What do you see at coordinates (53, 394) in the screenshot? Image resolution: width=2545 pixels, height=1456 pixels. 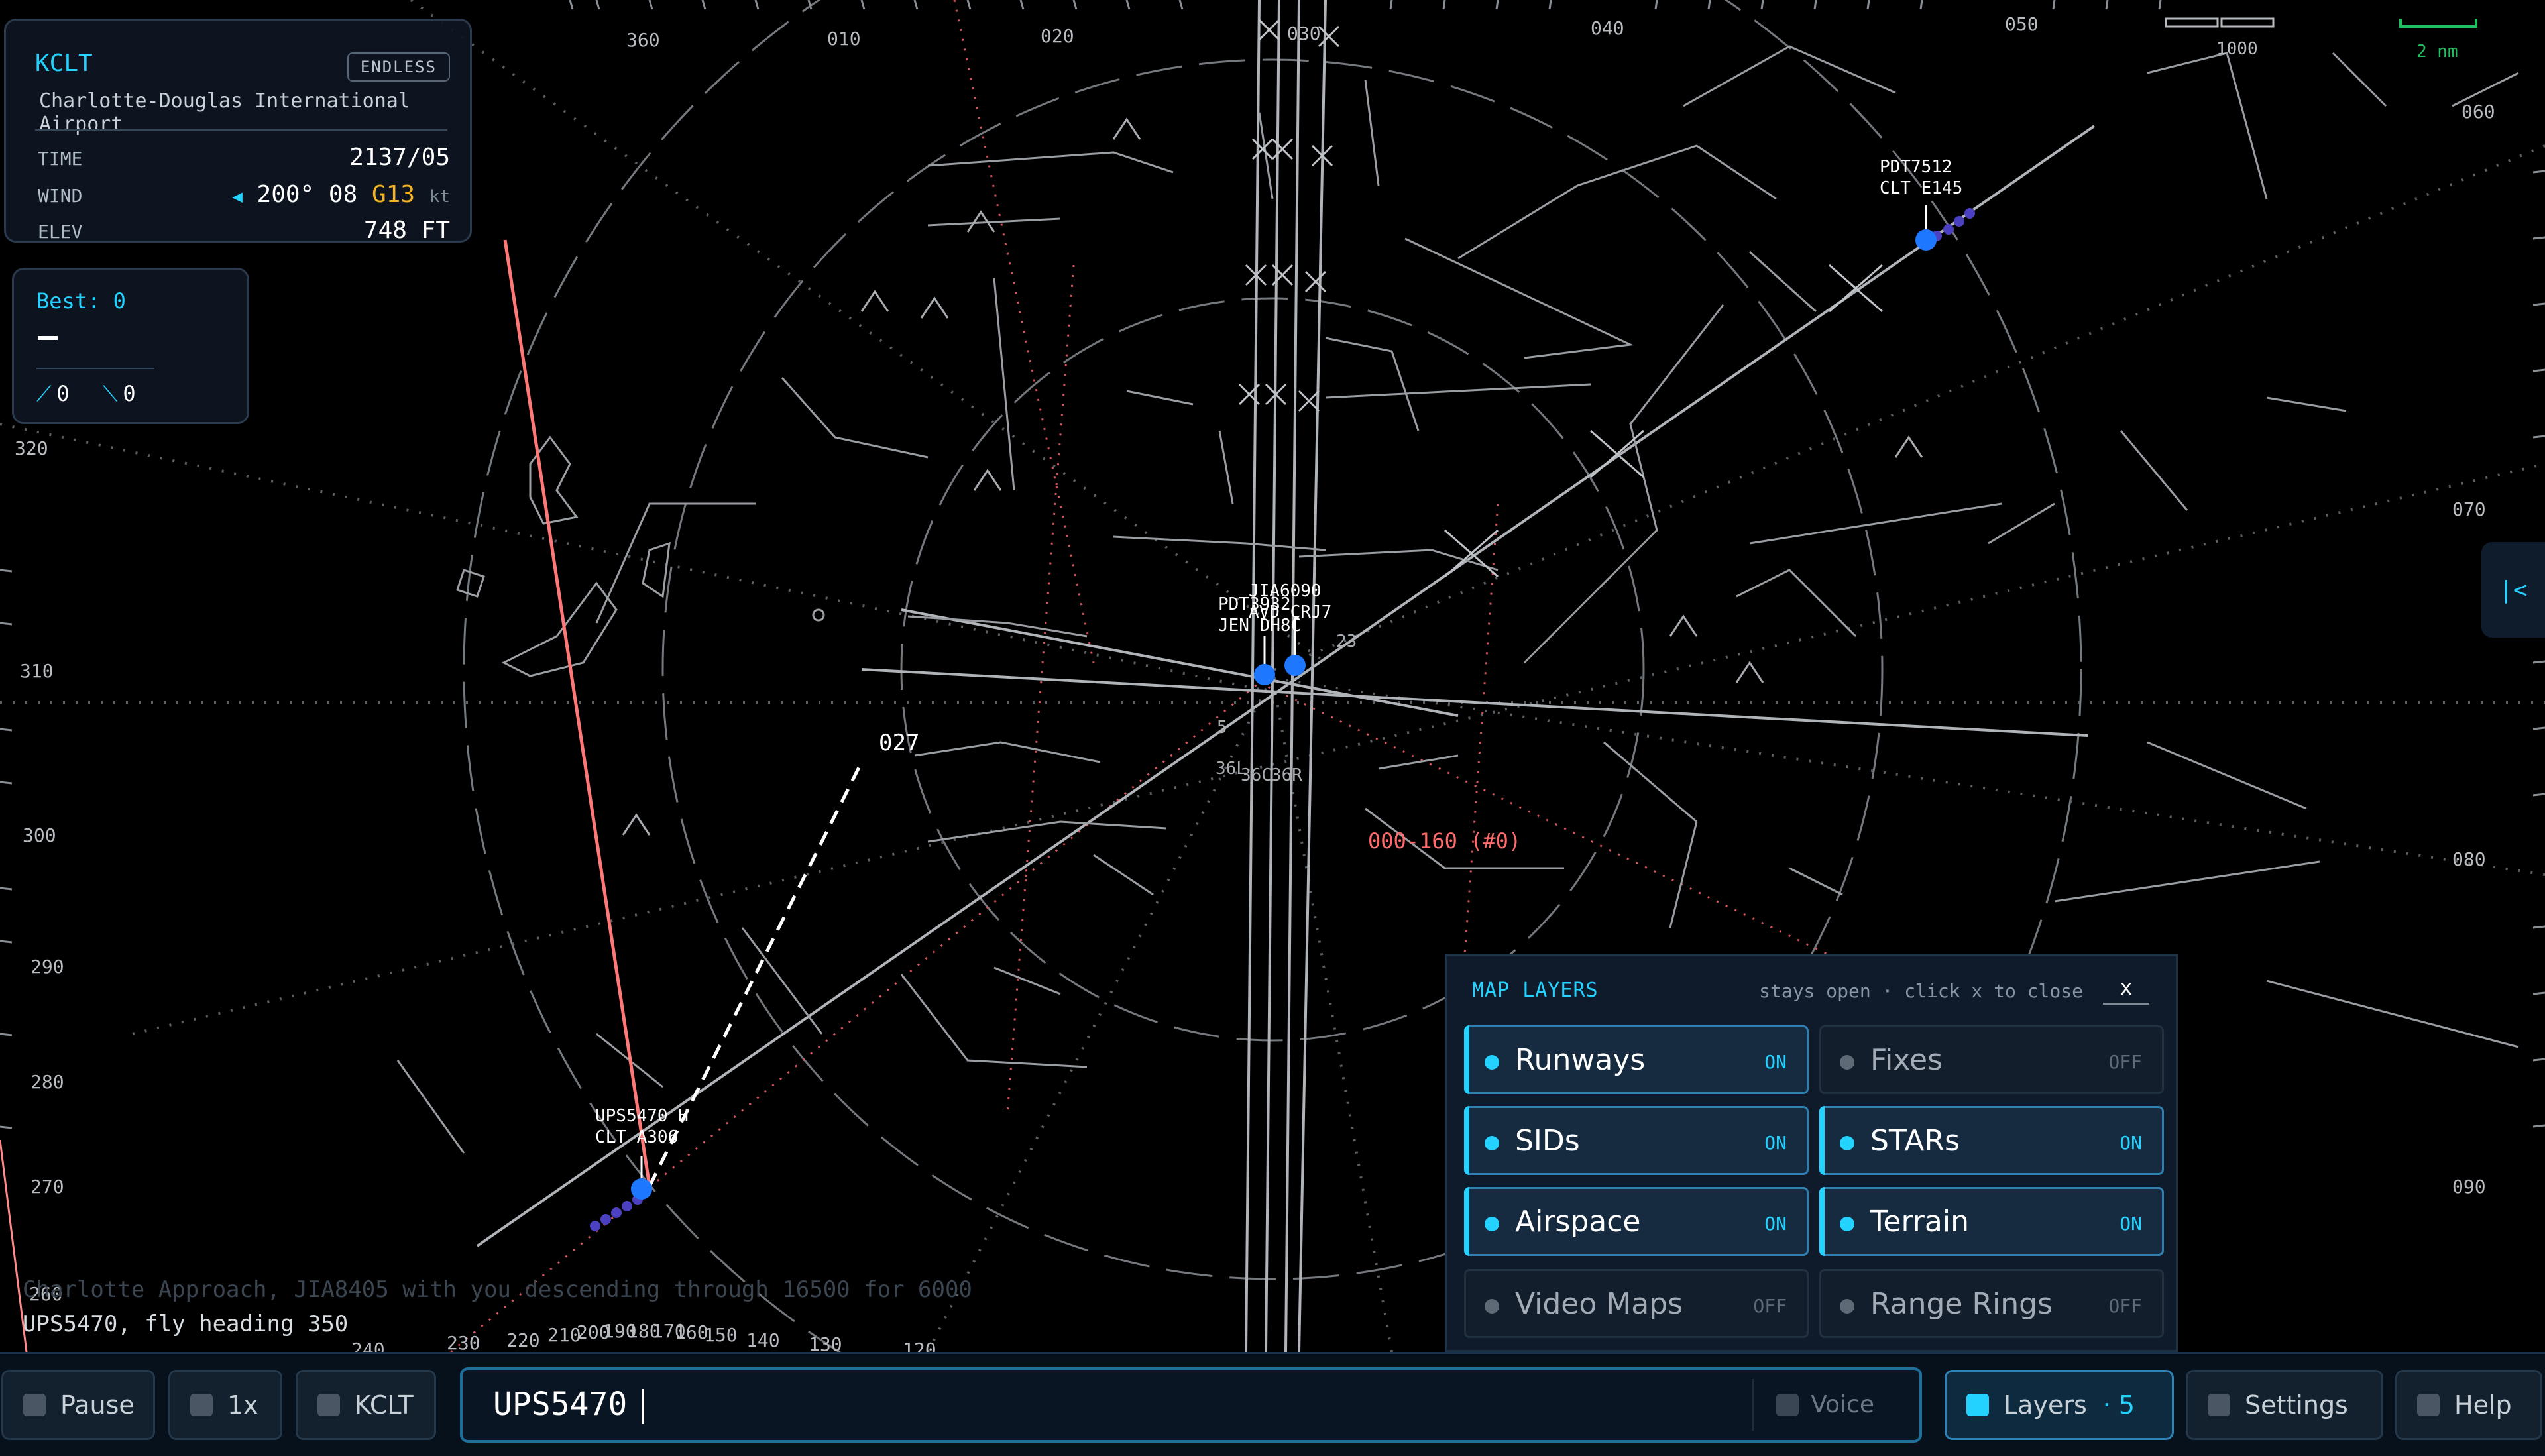 I see `departures-count: ⟋ 0` at bounding box center [53, 394].